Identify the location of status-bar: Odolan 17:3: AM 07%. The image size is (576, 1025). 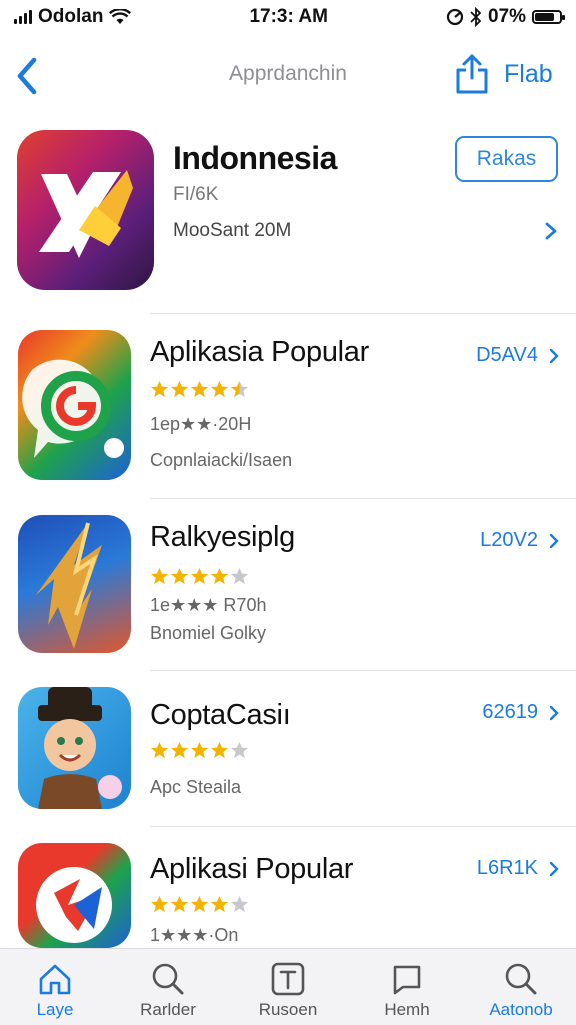
(288, 17).